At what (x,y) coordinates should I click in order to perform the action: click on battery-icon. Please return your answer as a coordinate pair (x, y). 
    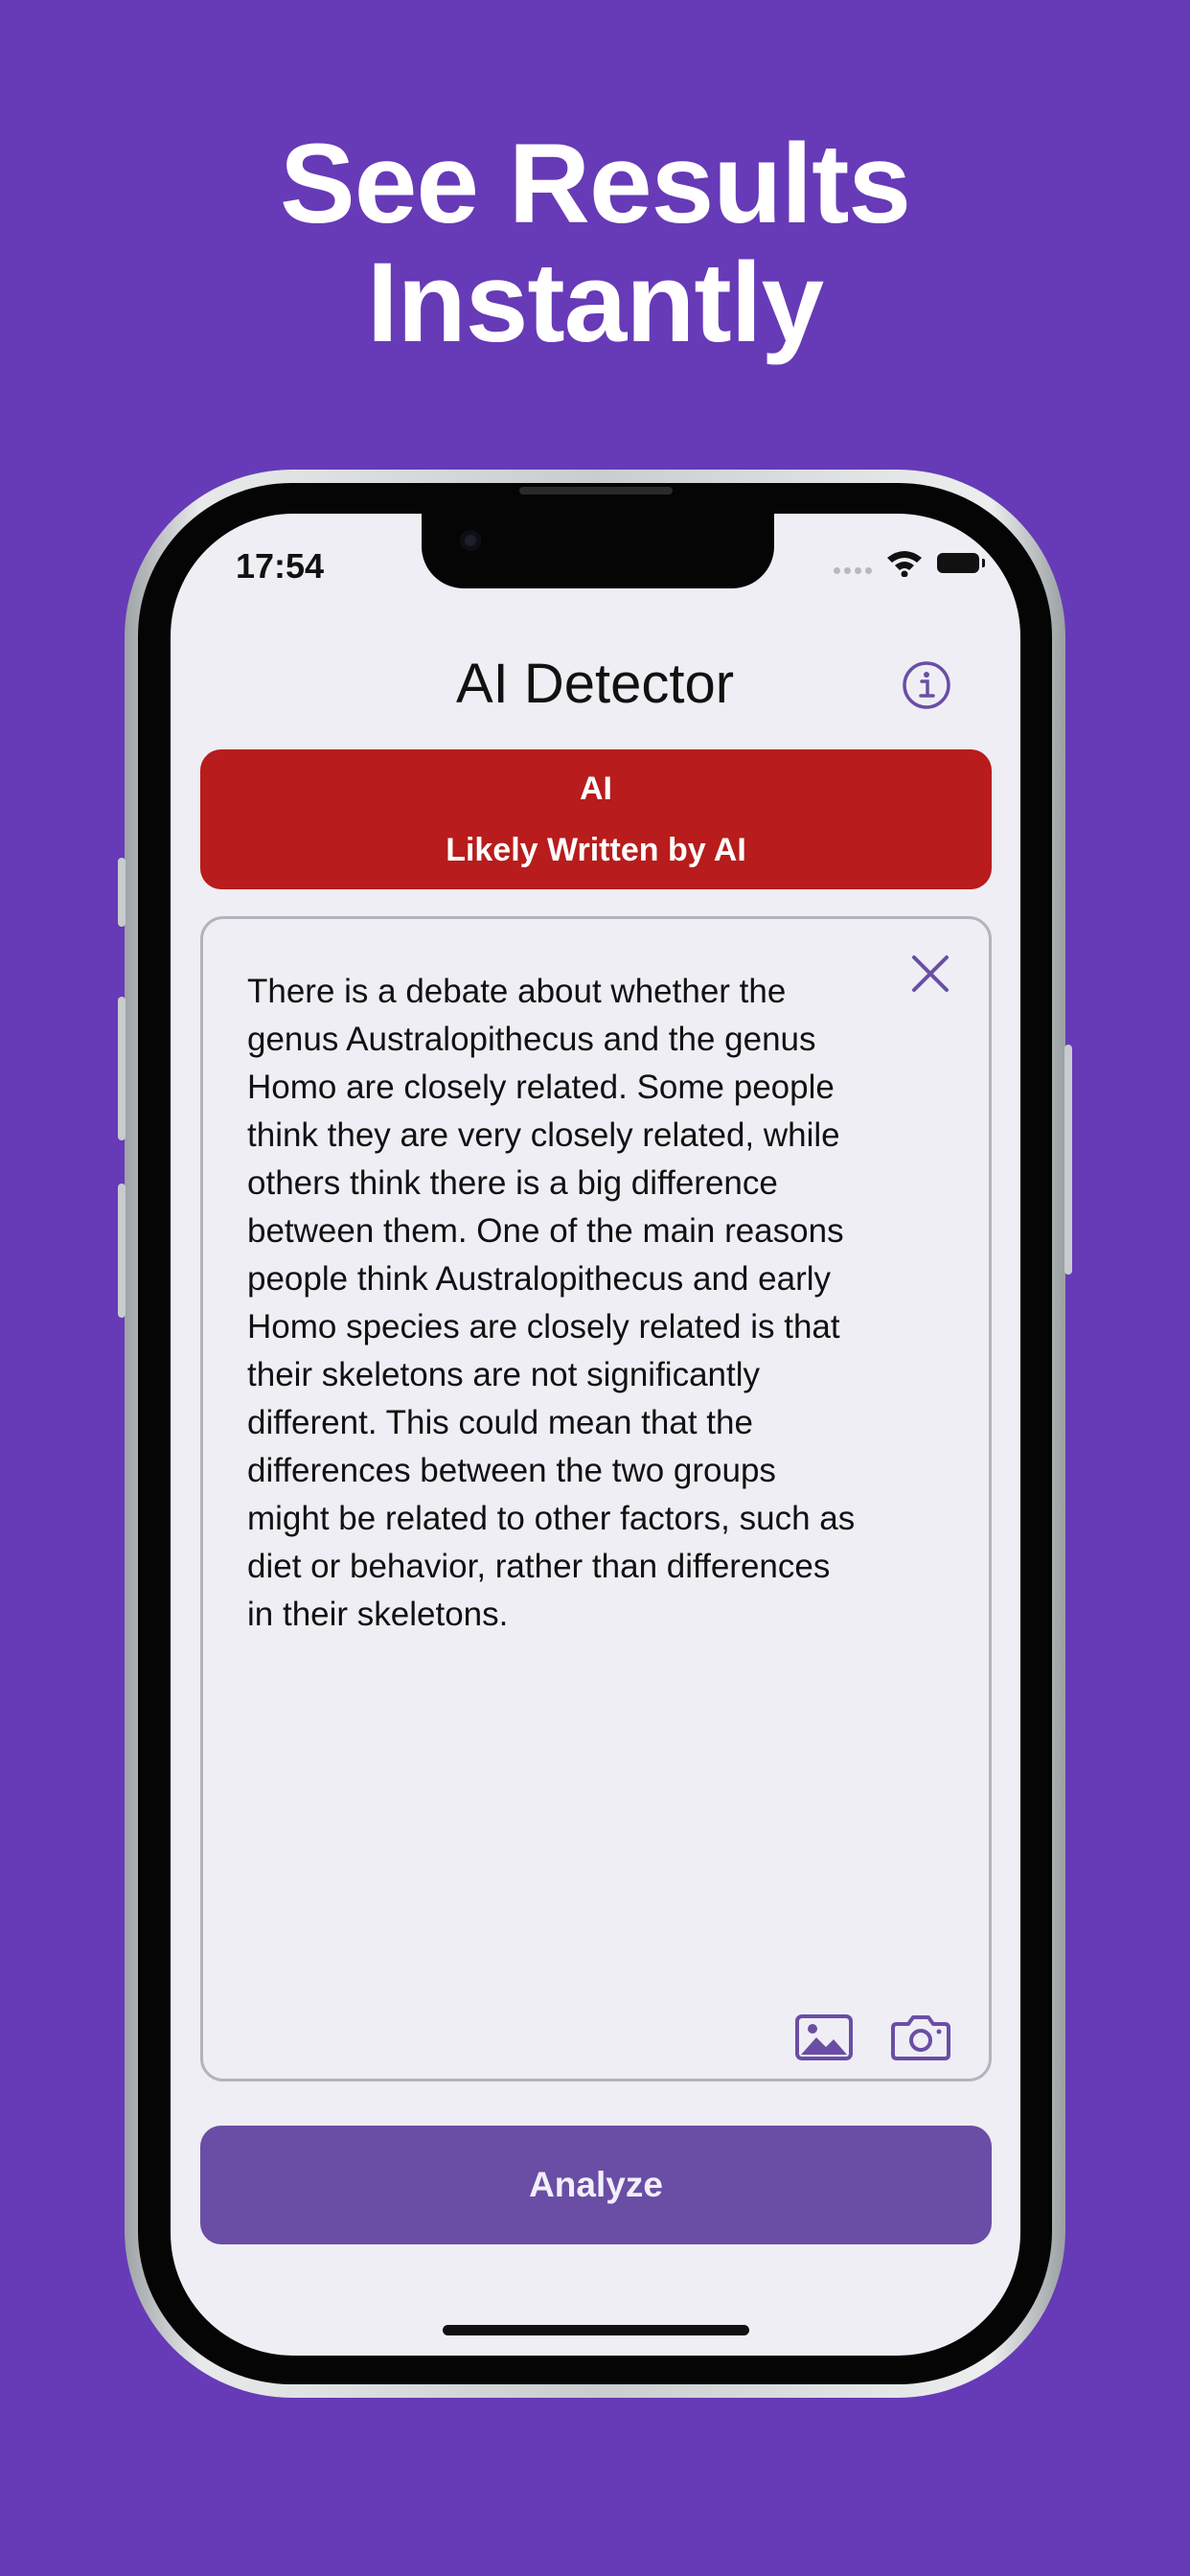
    Looking at the image, I should click on (961, 562).